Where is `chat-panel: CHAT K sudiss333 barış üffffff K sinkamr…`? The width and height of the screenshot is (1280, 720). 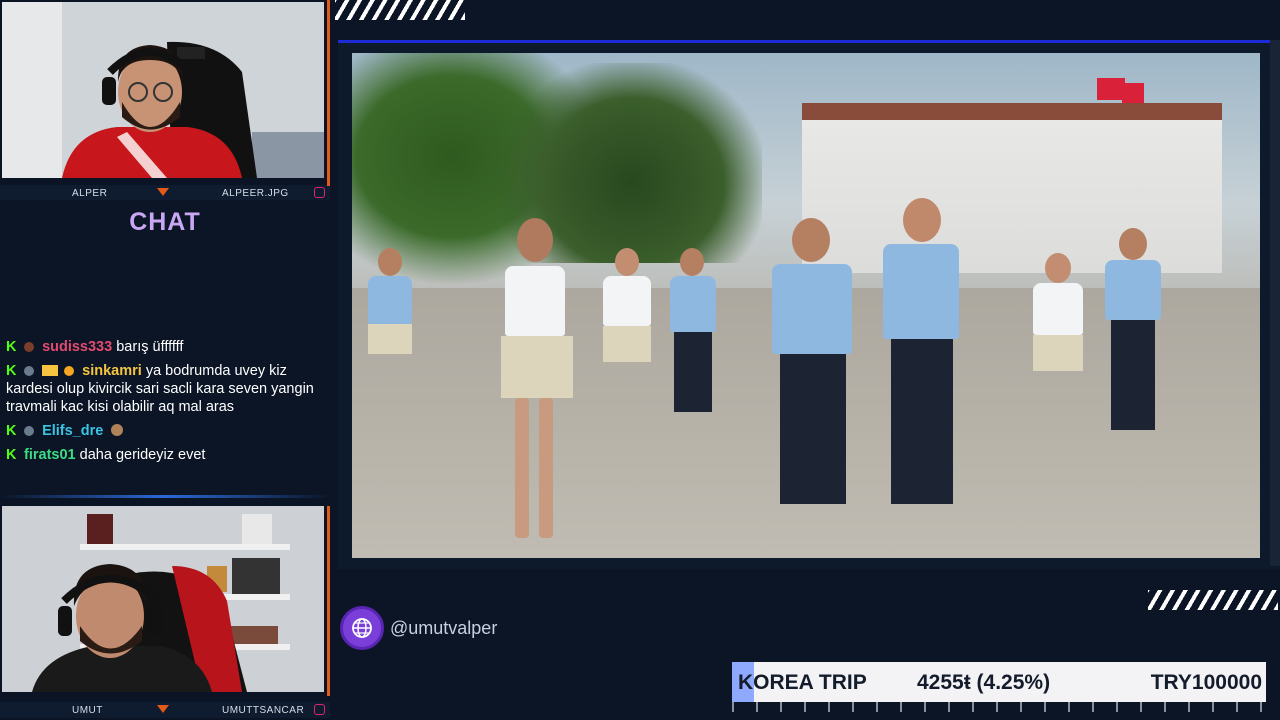 chat-panel: CHAT K sudiss333 barış üffffff K sinkamr… is located at coordinates (165, 349).